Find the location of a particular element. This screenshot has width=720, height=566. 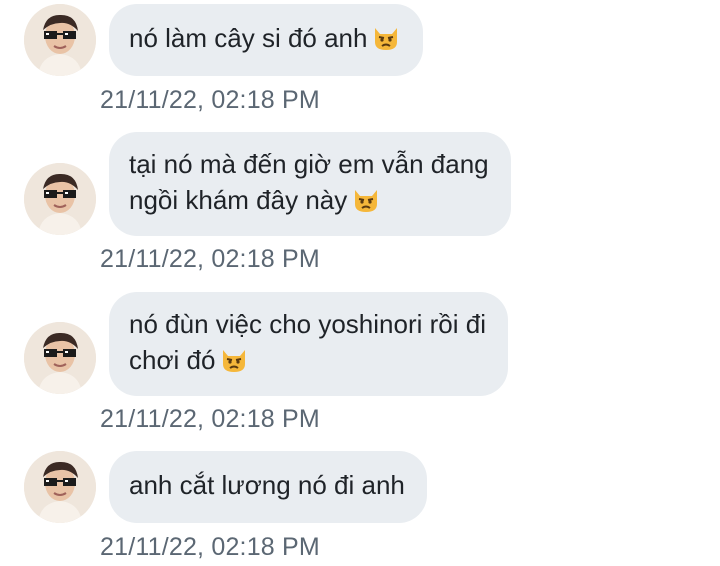

message-text-line: anh cắt lương nó đi anh is located at coordinates (267, 485).